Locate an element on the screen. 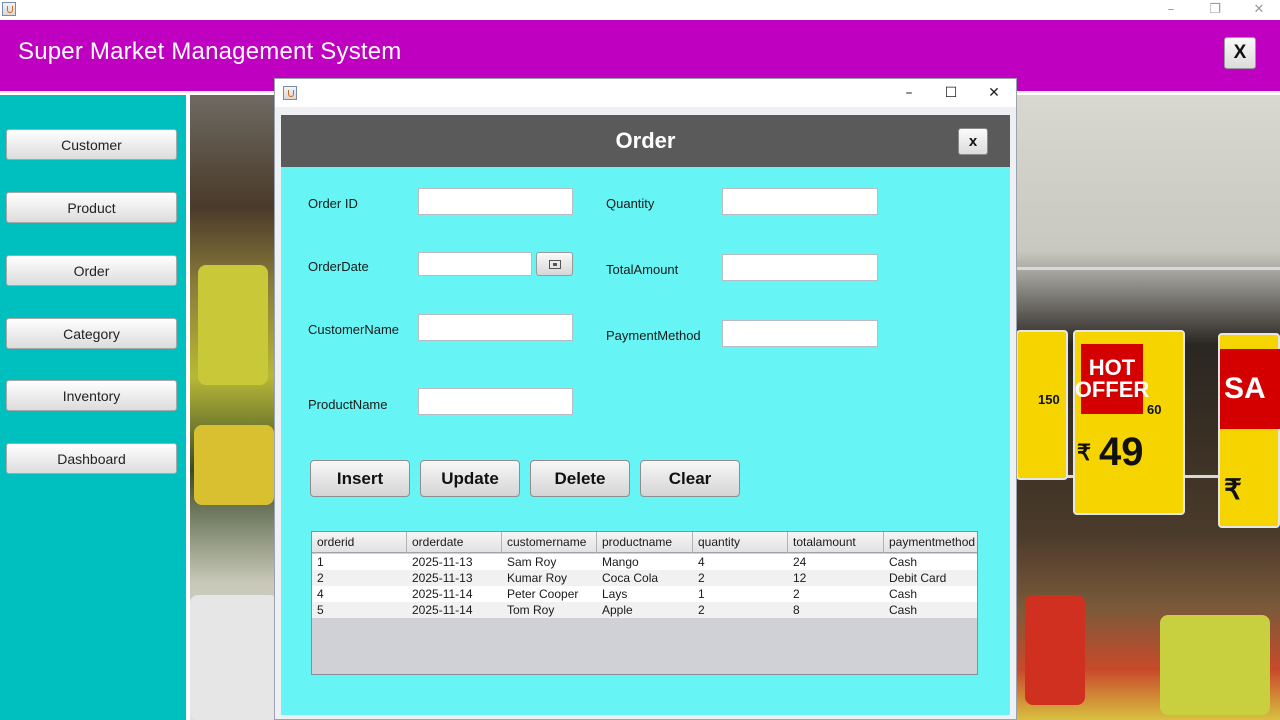 The height and width of the screenshot is (720, 1280). cell-totalamount: 2 is located at coordinates (796, 594).